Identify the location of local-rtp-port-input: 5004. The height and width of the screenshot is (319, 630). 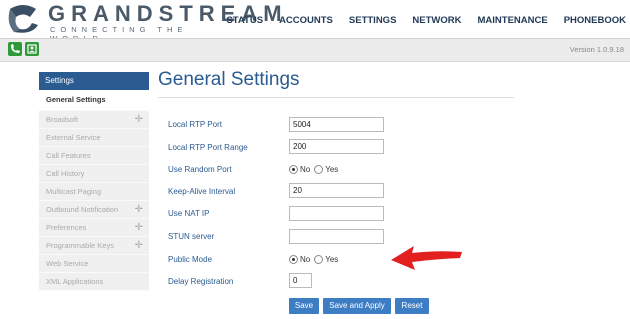
(336, 124).